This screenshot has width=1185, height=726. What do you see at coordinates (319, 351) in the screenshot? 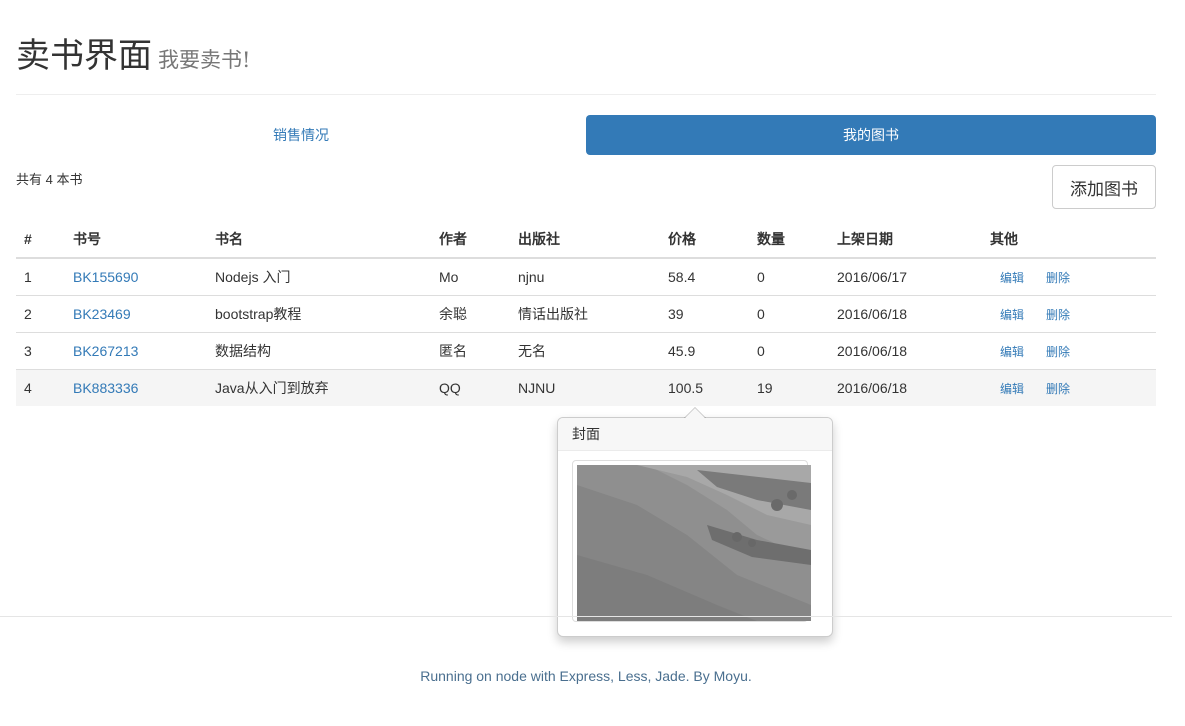
I see `cell-name: 数据结构` at bounding box center [319, 351].